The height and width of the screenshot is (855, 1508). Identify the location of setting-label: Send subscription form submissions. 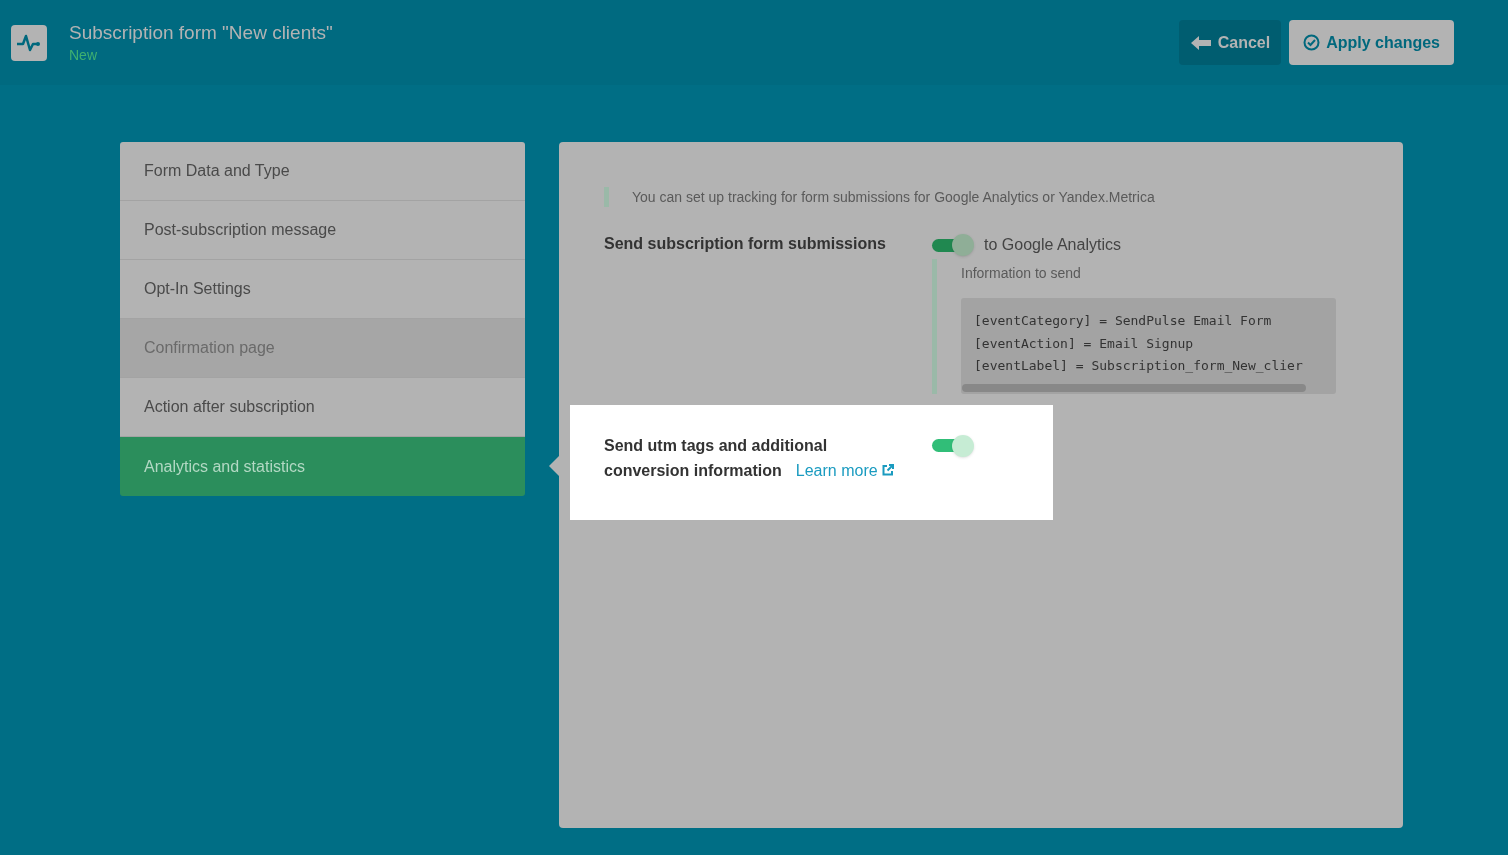
(745, 244).